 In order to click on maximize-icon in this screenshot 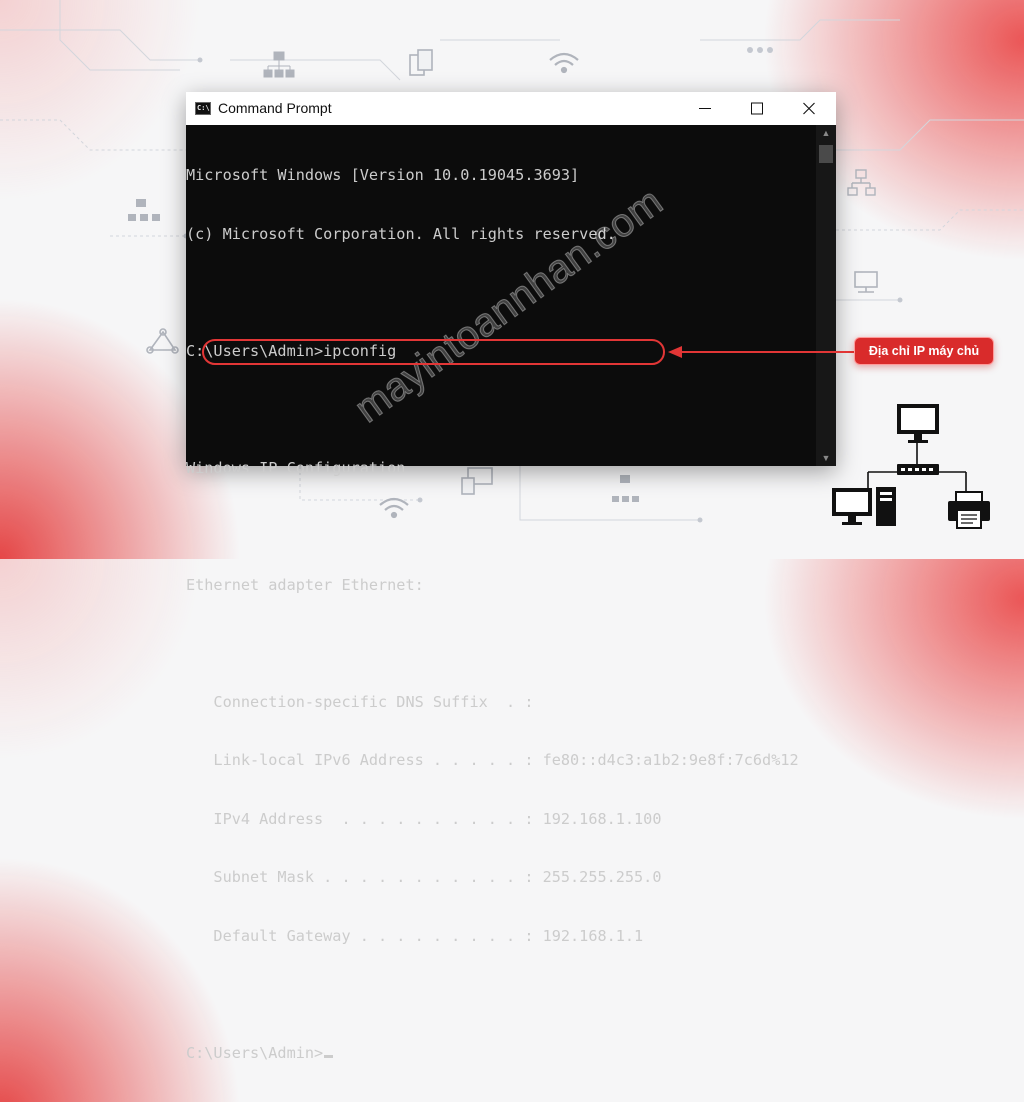, I will do `click(757, 108)`.